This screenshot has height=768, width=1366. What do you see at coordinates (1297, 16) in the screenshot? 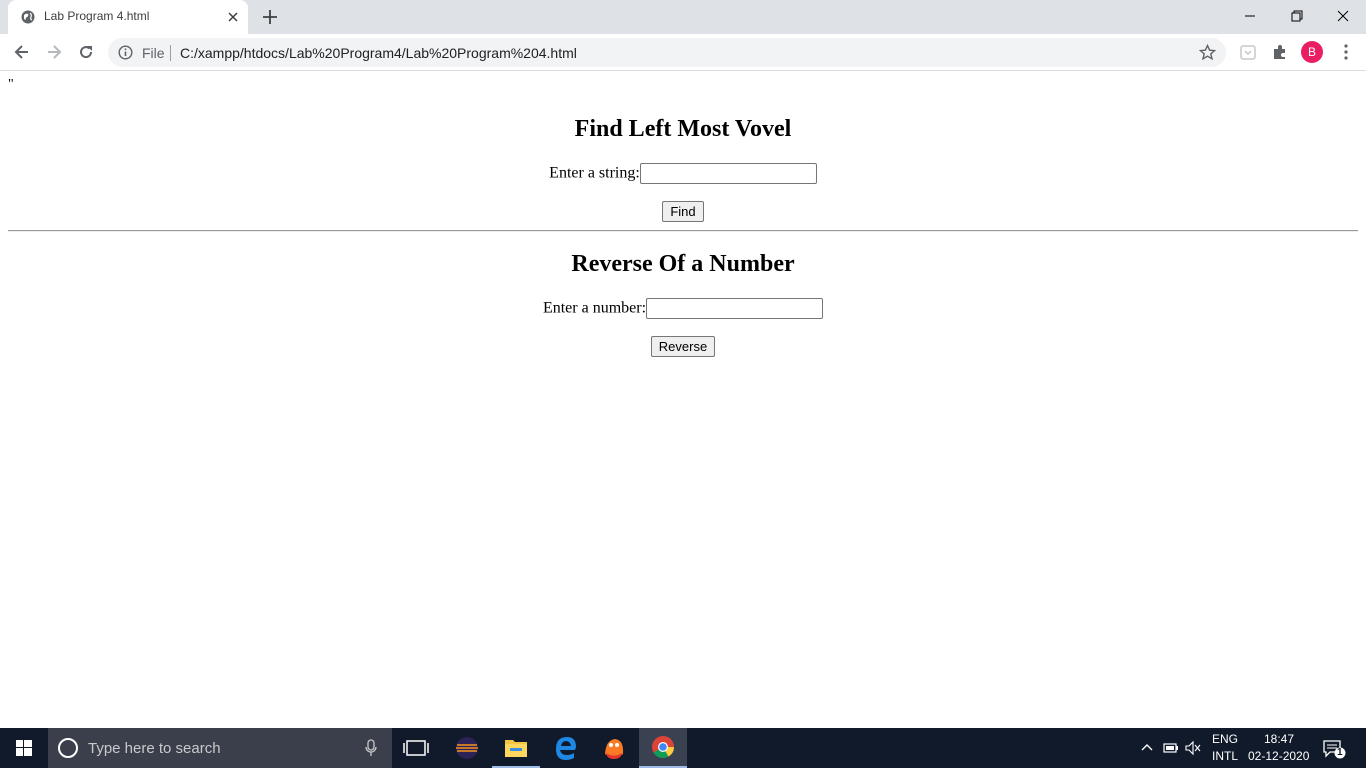
I see `restore-icon` at bounding box center [1297, 16].